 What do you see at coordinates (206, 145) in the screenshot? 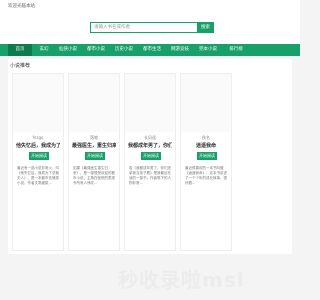
I see `book-title: 逍遥我命` at bounding box center [206, 145].